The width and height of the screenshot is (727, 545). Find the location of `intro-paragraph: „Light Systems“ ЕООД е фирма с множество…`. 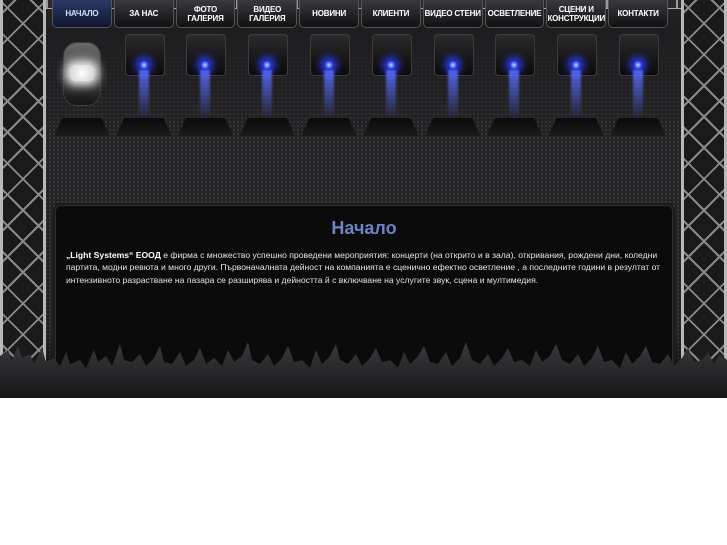

intro-paragraph: „Light Systems“ ЕООД е фирма с множество… is located at coordinates (364, 267).